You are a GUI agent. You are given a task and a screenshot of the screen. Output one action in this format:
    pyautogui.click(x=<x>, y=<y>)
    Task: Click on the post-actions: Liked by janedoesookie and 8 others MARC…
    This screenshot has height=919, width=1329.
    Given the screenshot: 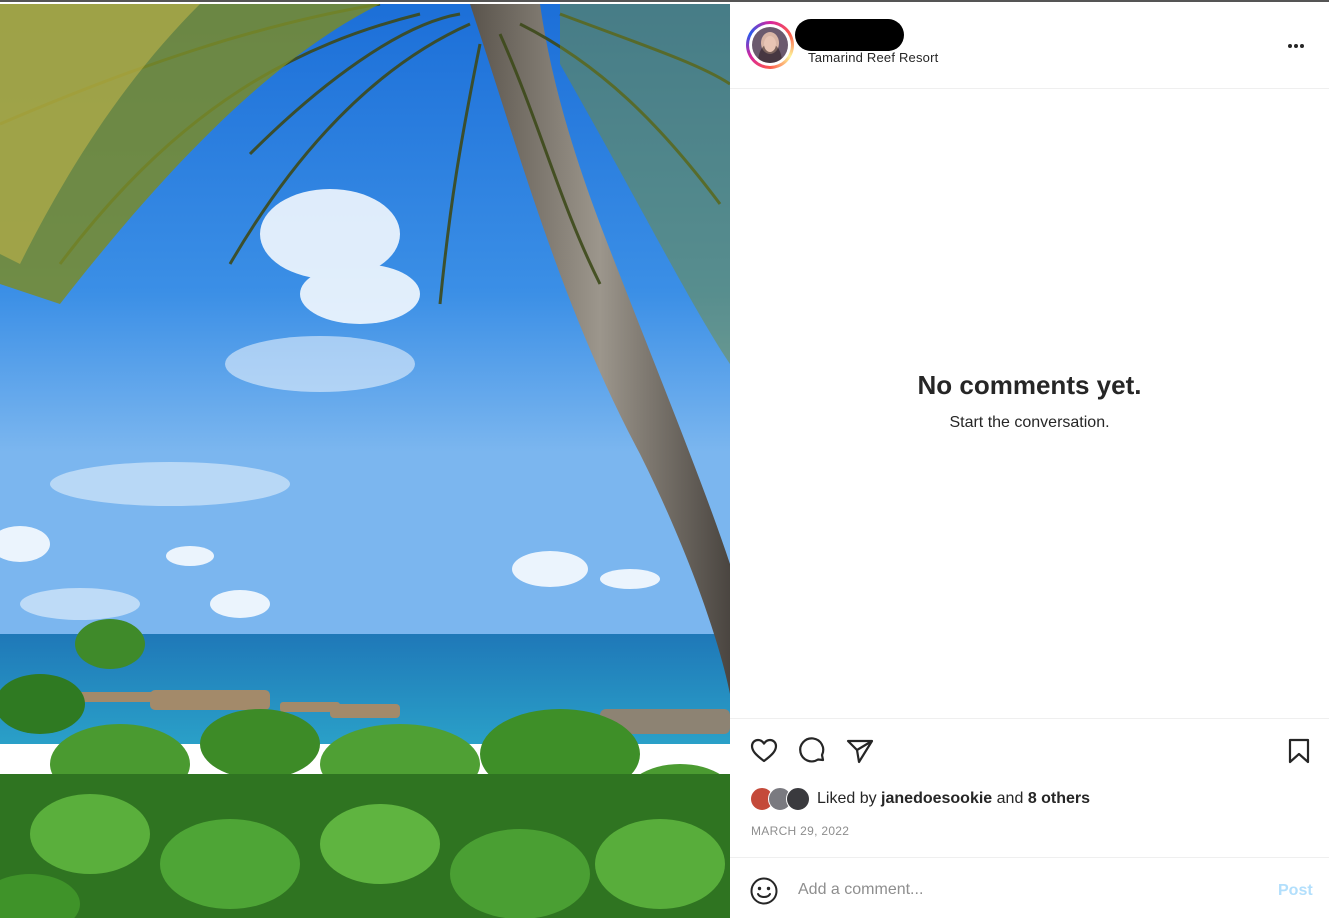 What is the action you would take?
    pyautogui.click(x=1029, y=788)
    